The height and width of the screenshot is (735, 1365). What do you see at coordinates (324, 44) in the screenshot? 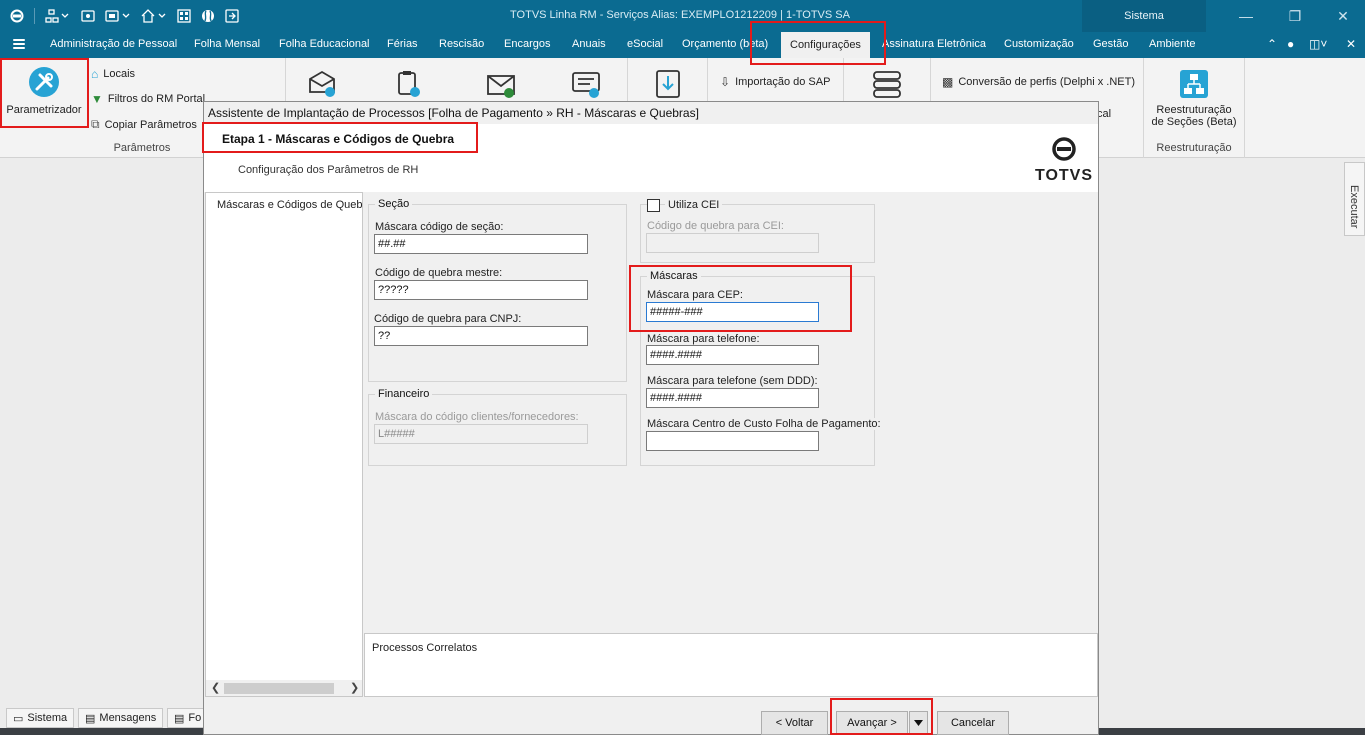
I see `menu-folha-educacional: Folha Educacional` at bounding box center [324, 44].